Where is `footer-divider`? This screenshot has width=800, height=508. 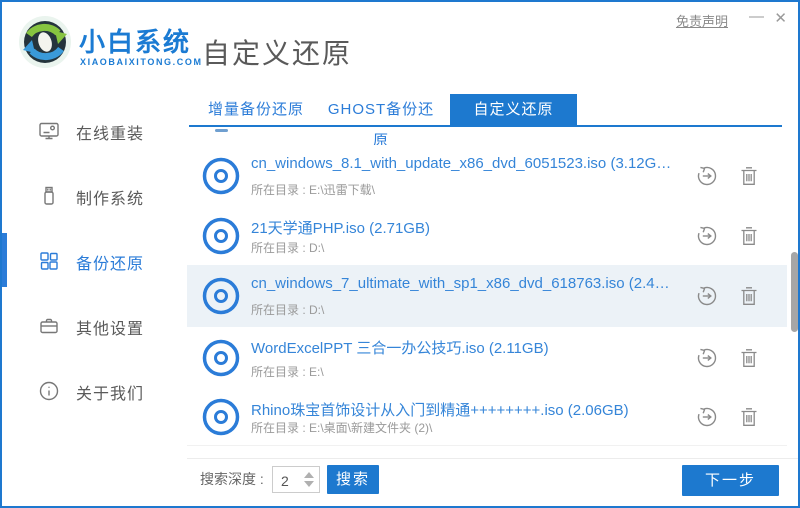 footer-divider is located at coordinates (492, 458).